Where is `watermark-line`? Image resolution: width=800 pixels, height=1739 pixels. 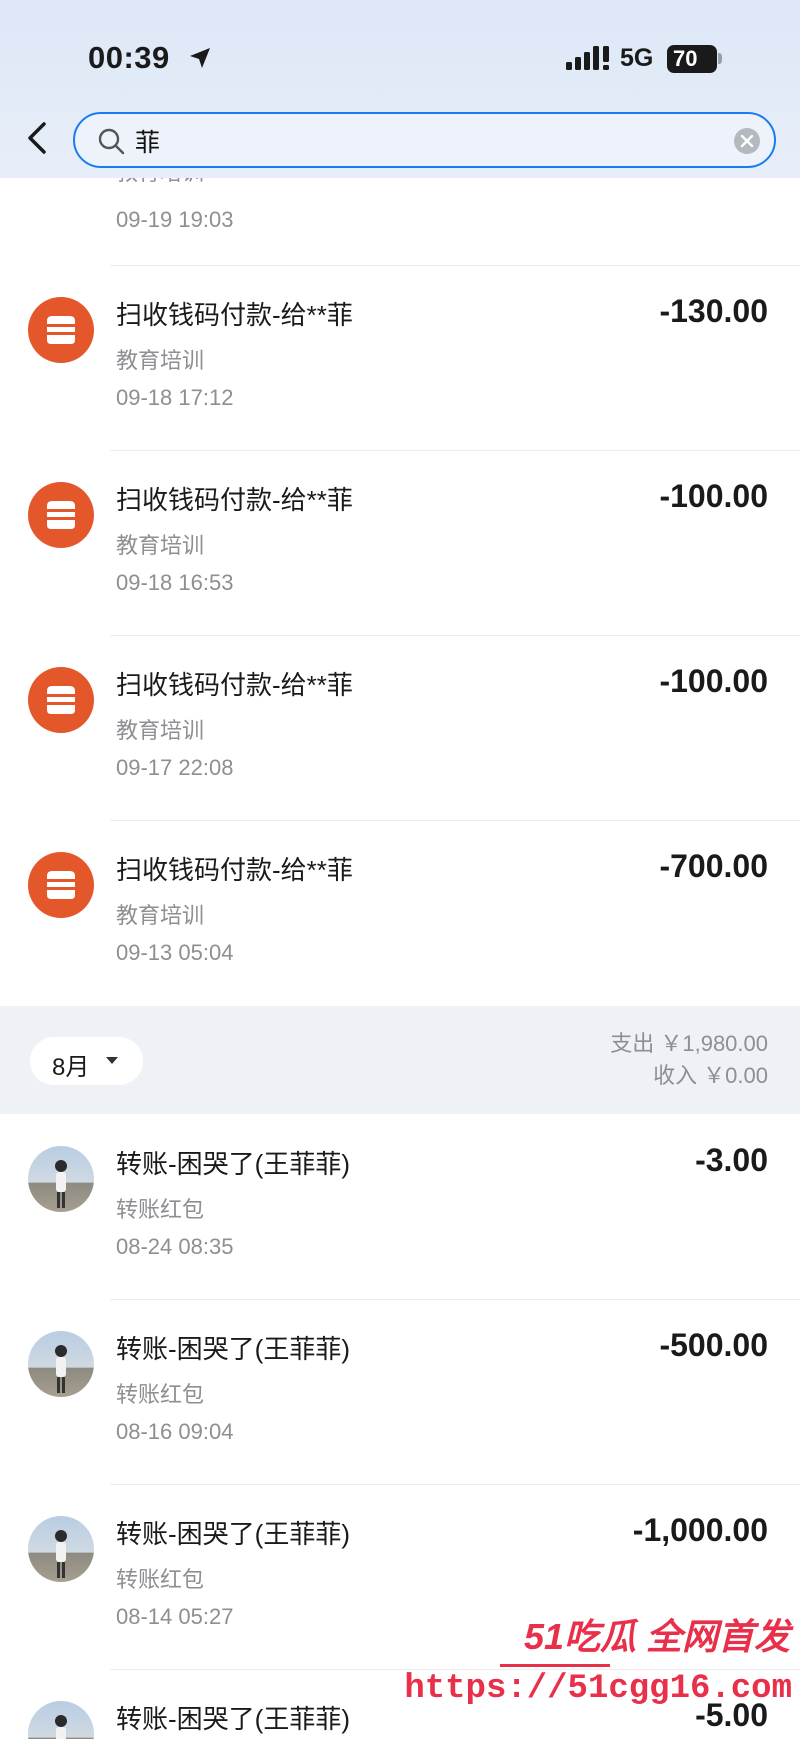
watermark-line is located at coordinates (555, 1665).